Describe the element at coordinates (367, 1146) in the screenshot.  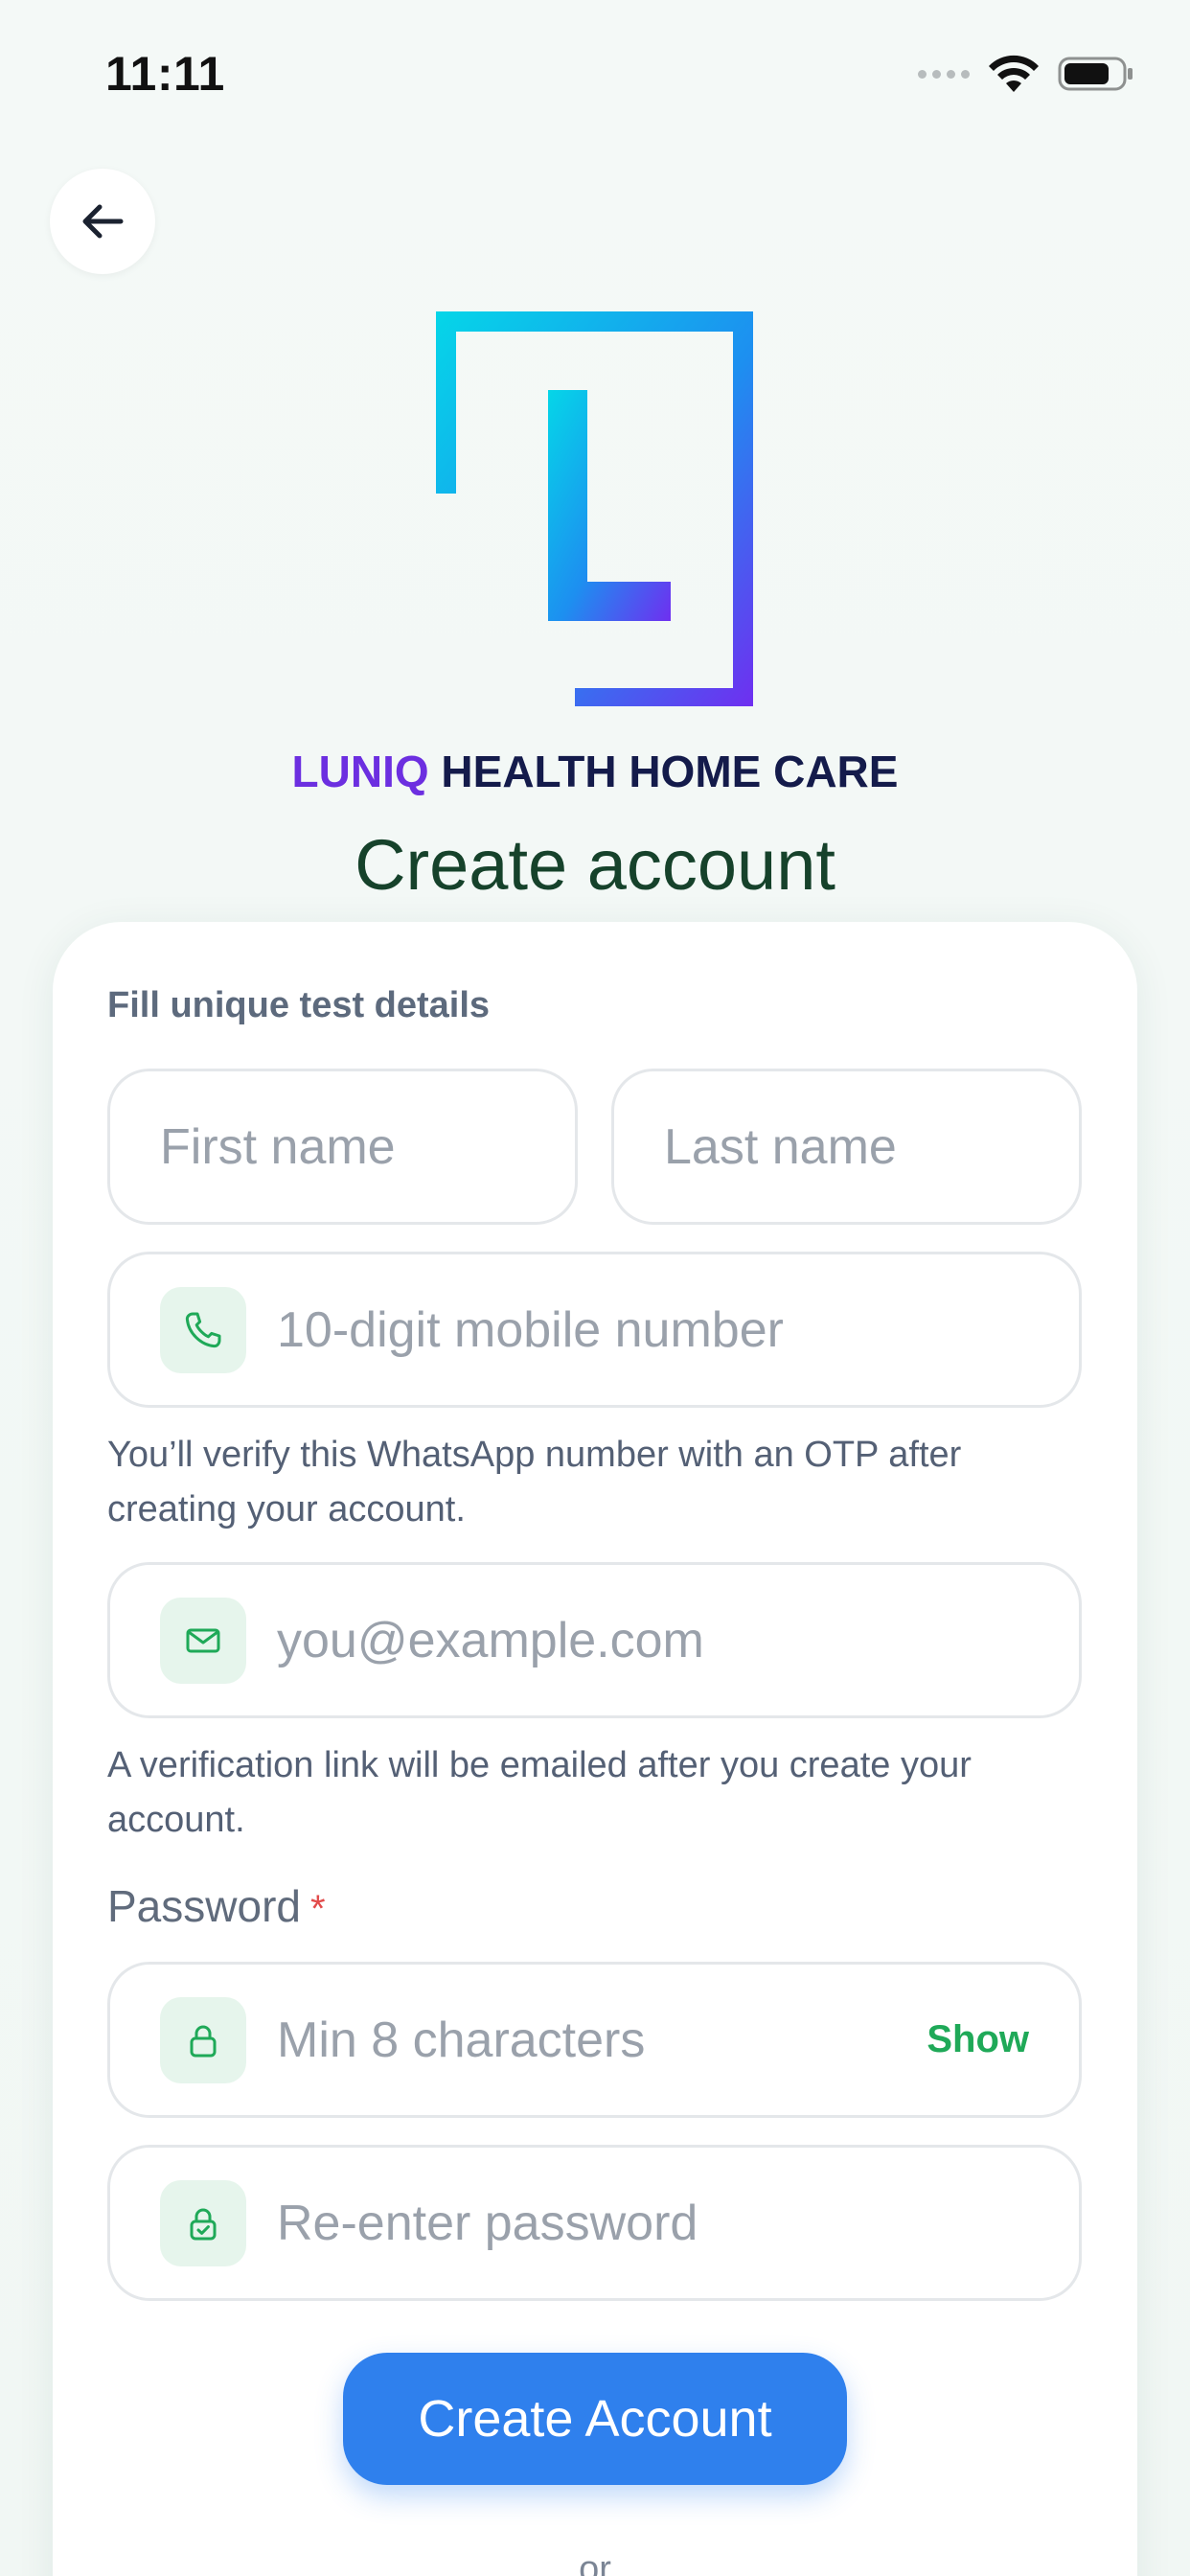
I see `first-name-input` at that location.